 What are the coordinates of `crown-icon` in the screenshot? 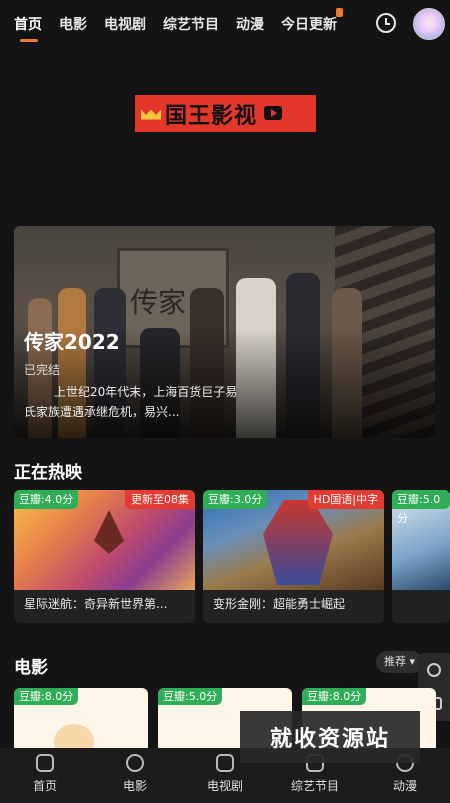 It's located at (151, 114).